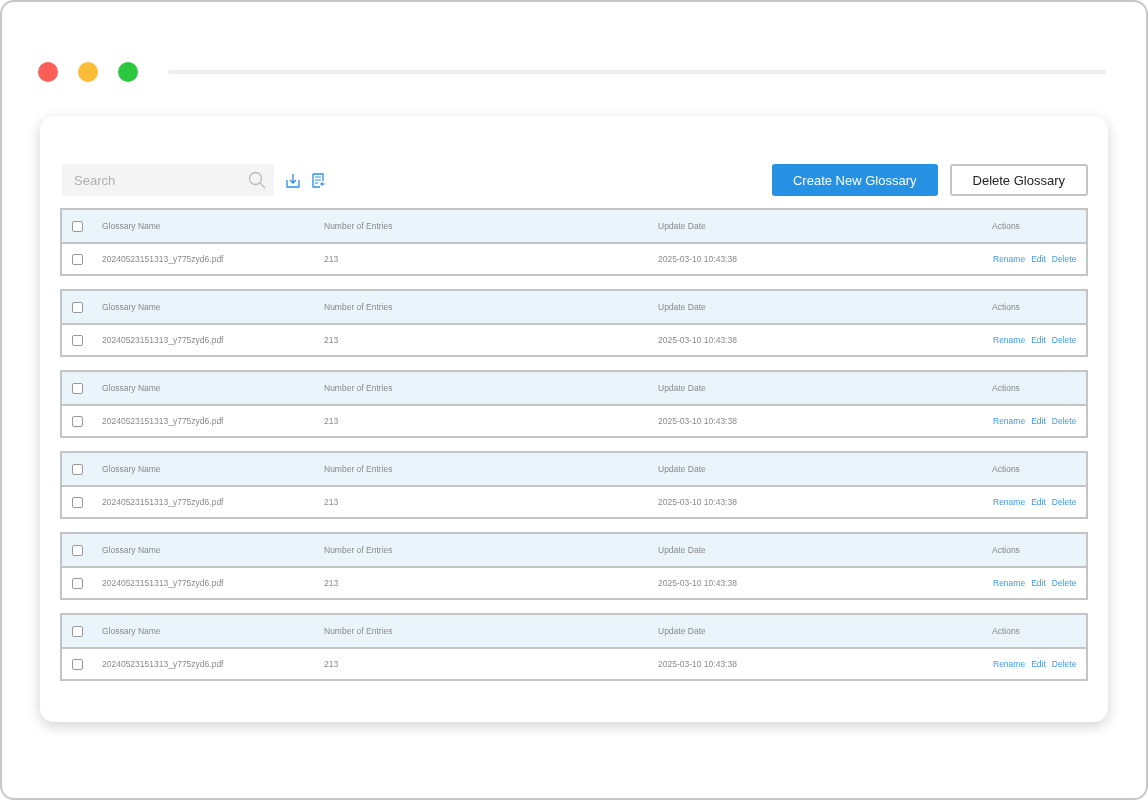 The width and height of the screenshot is (1148, 800). Describe the element at coordinates (1018, 180) in the screenshot. I see `delete-button: Delete Glossary` at that location.